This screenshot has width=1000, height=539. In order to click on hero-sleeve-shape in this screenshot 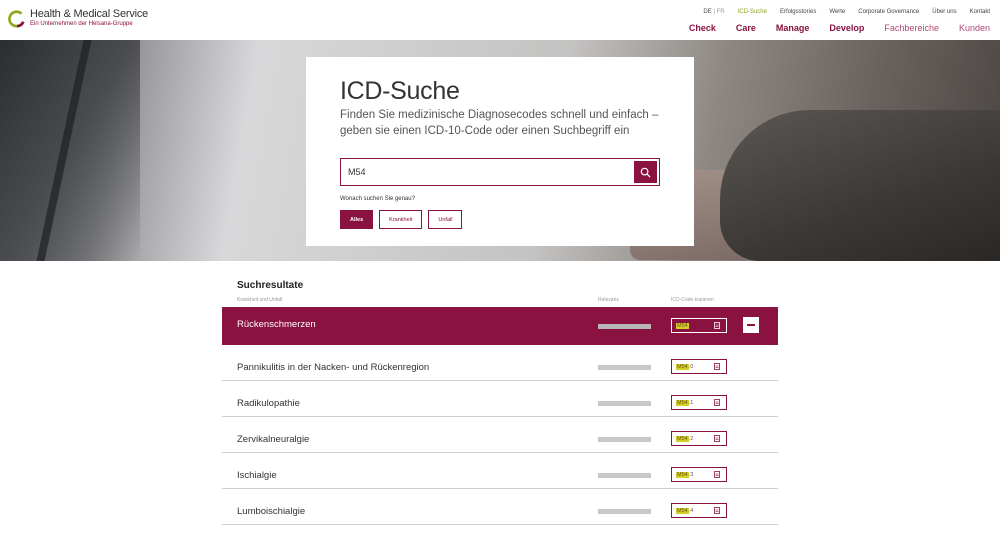, I will do `click(860, 185)`.